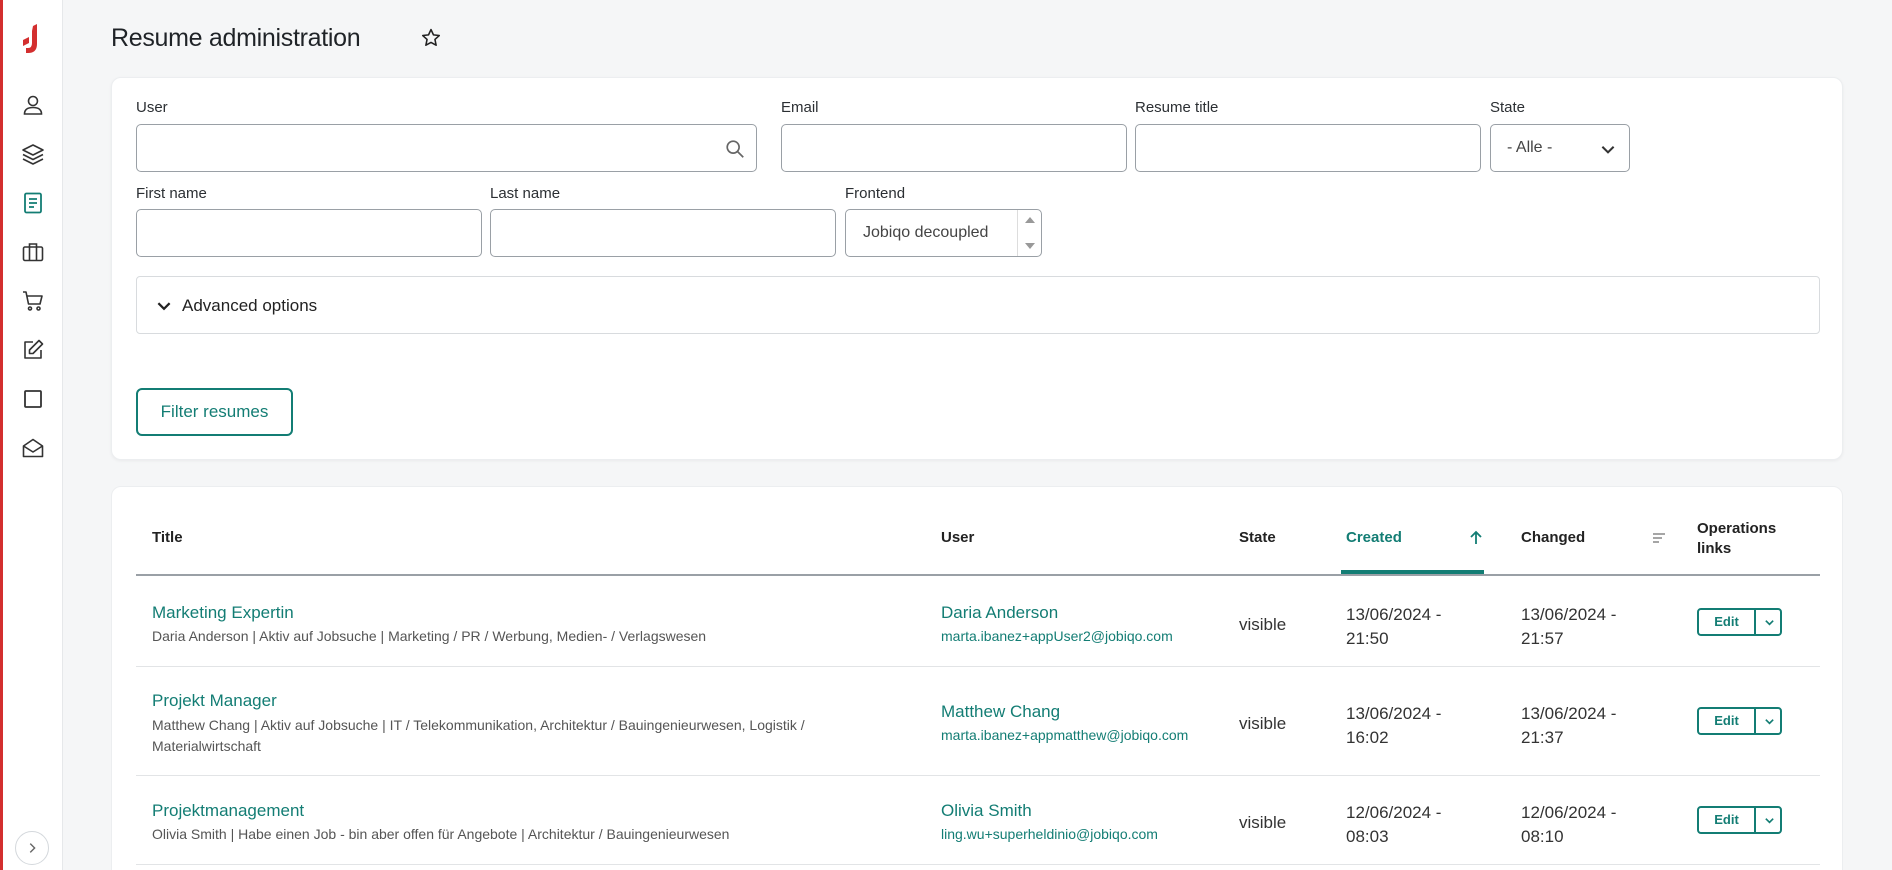  Describe the element at coordinates (228, 811) in the screenshot. I see `resume-title-link: Projektmanagement` at that location.